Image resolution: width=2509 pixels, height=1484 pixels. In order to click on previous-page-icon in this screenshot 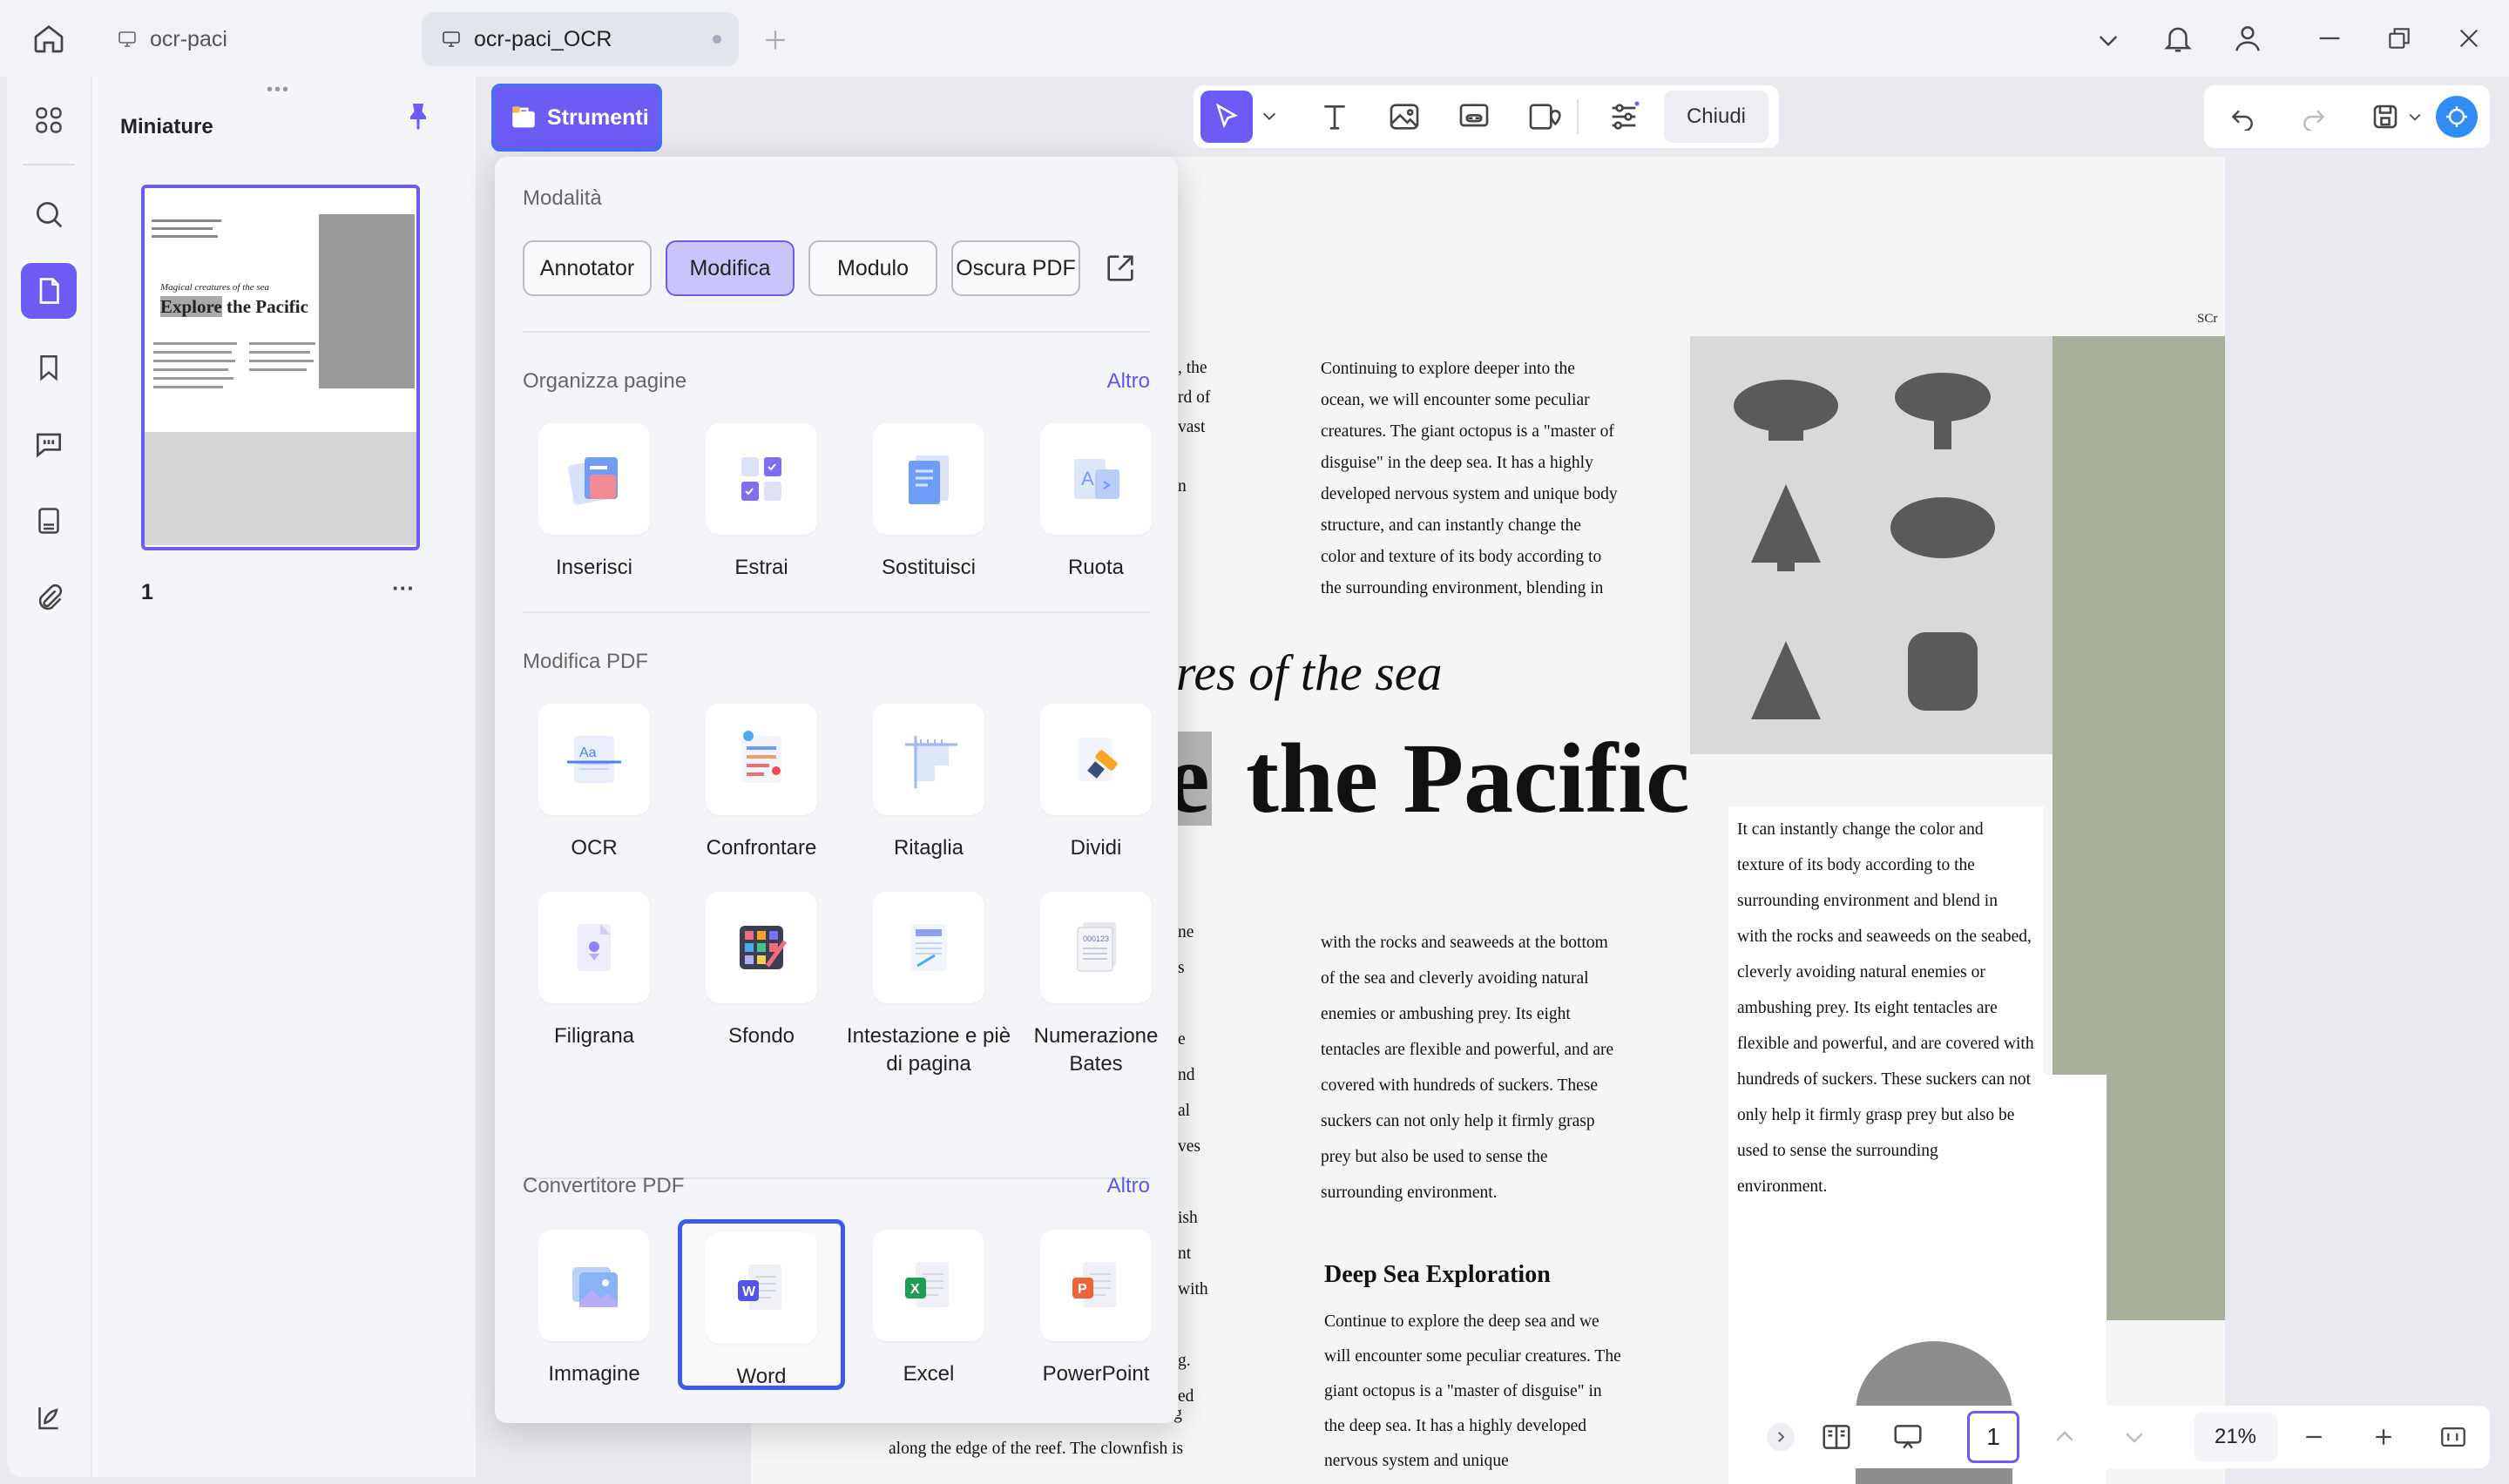, I will do `click(2065, 1437)`.